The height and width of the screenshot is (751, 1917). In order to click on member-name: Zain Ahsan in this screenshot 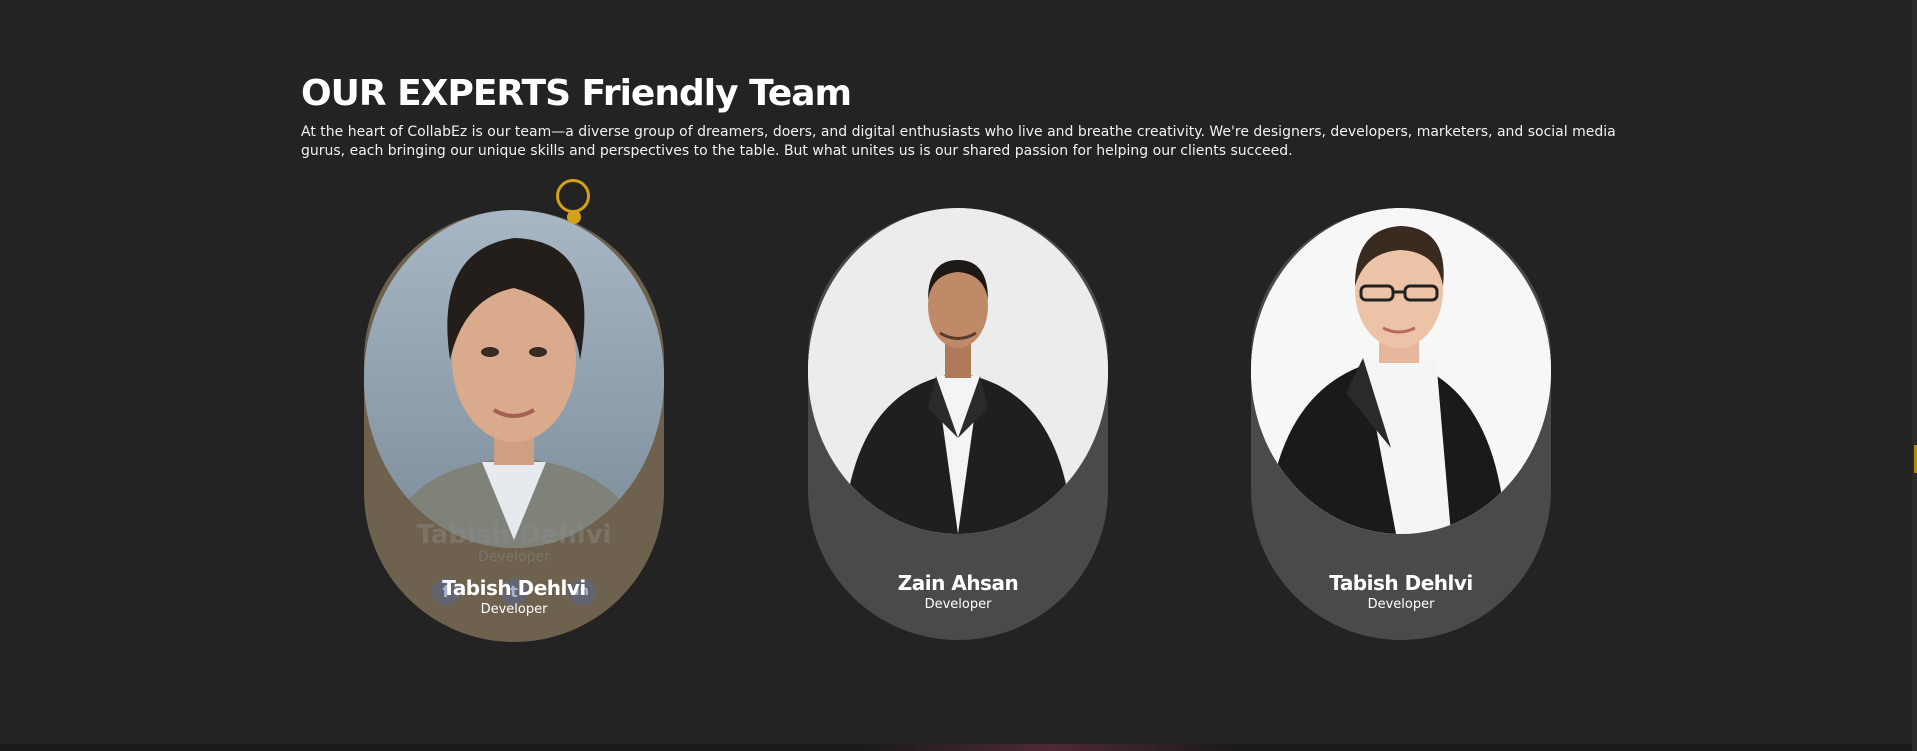, I will do `click(958, 583)`.